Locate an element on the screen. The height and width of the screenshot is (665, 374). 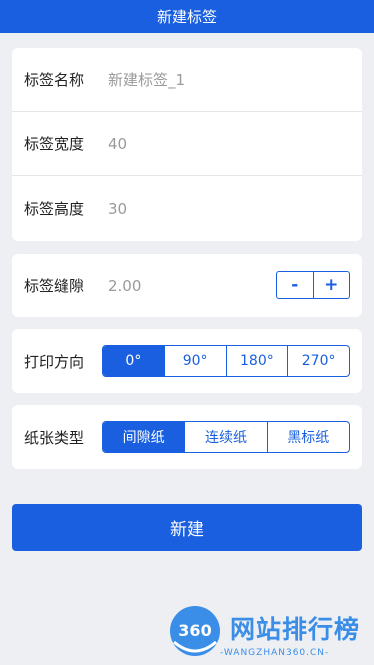
direction-option-180: 180° is located at coordinates (256, 361).